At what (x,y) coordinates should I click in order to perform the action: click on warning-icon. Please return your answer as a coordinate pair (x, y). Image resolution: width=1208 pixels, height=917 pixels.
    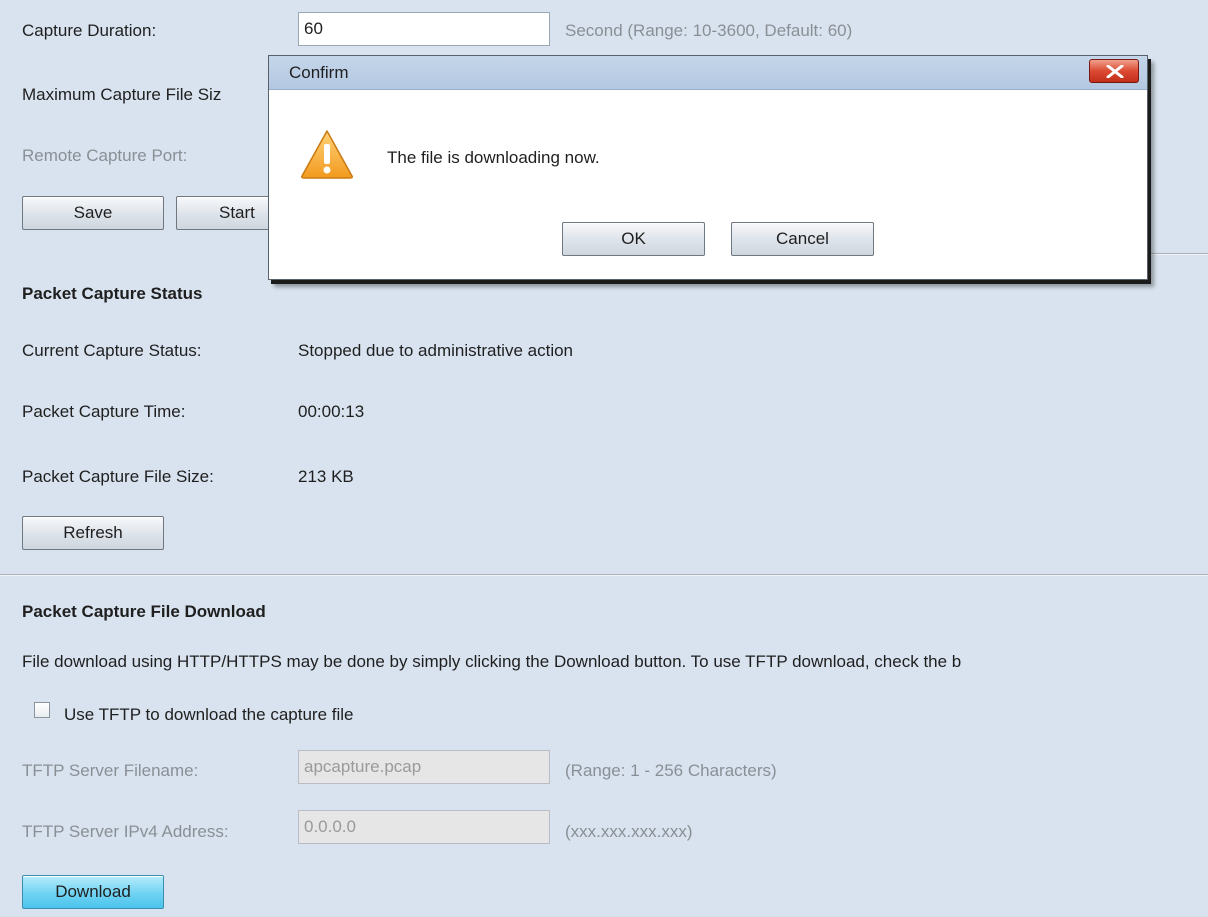
    Looking at the image, I should click on (327, 154).